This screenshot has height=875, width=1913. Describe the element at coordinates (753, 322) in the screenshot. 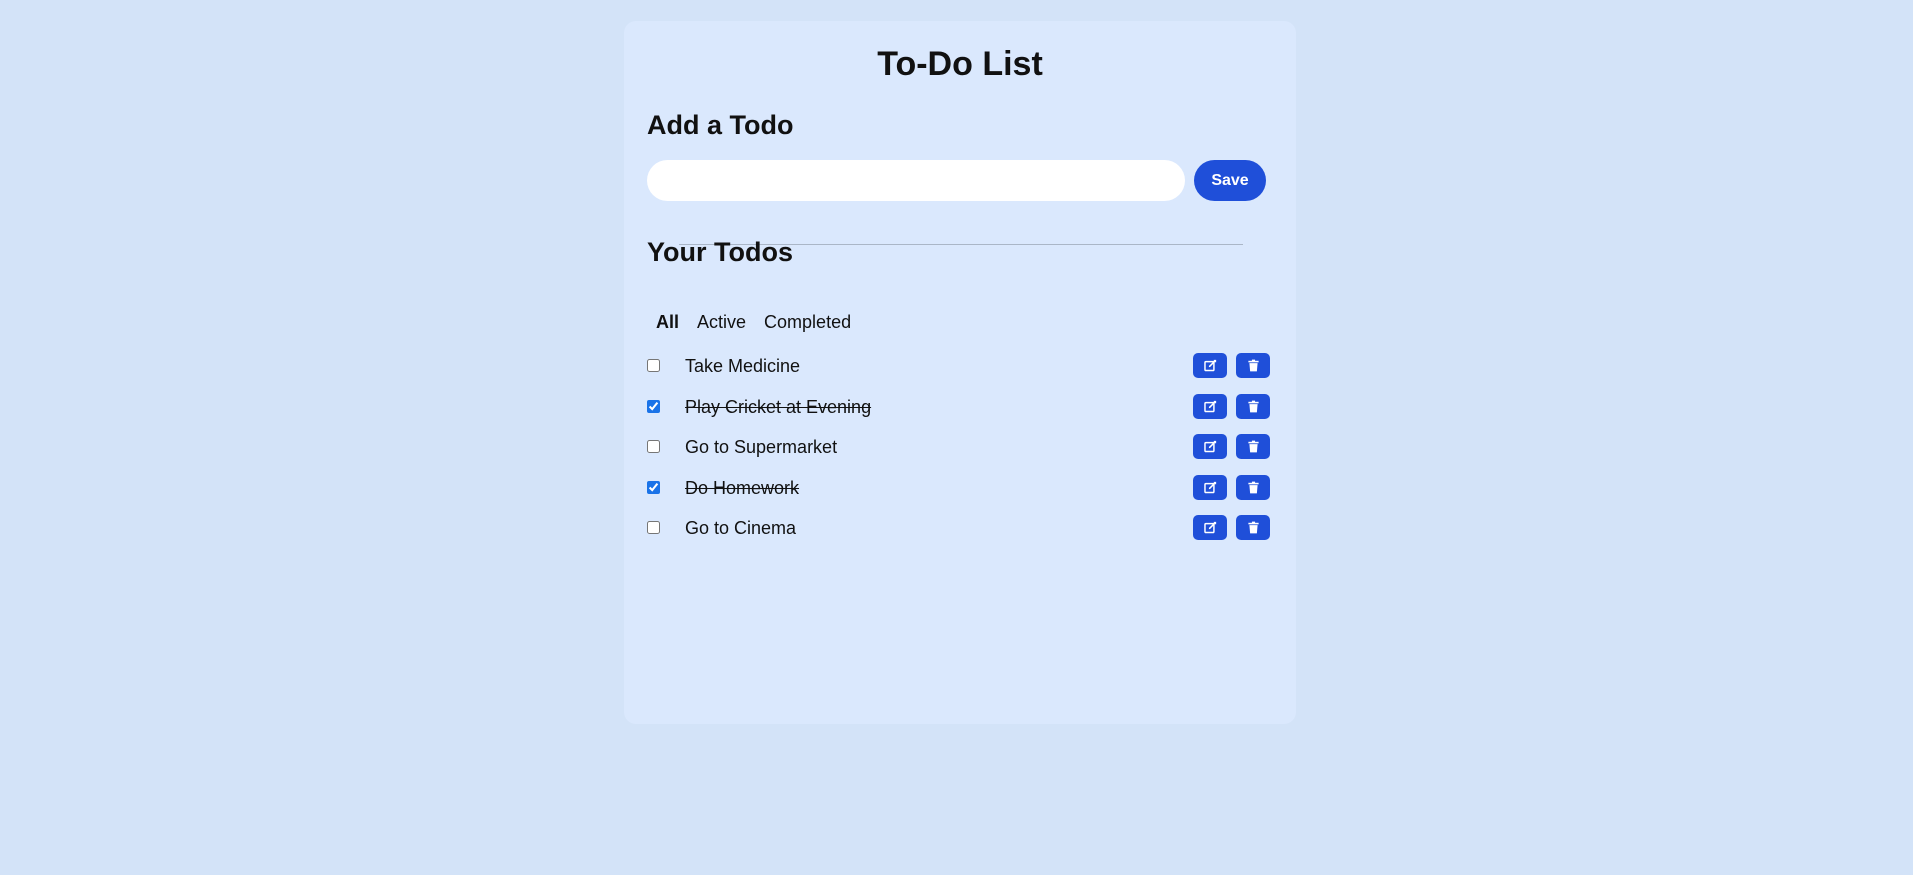

I see `filter-tabs: All Active Completed` at that location.